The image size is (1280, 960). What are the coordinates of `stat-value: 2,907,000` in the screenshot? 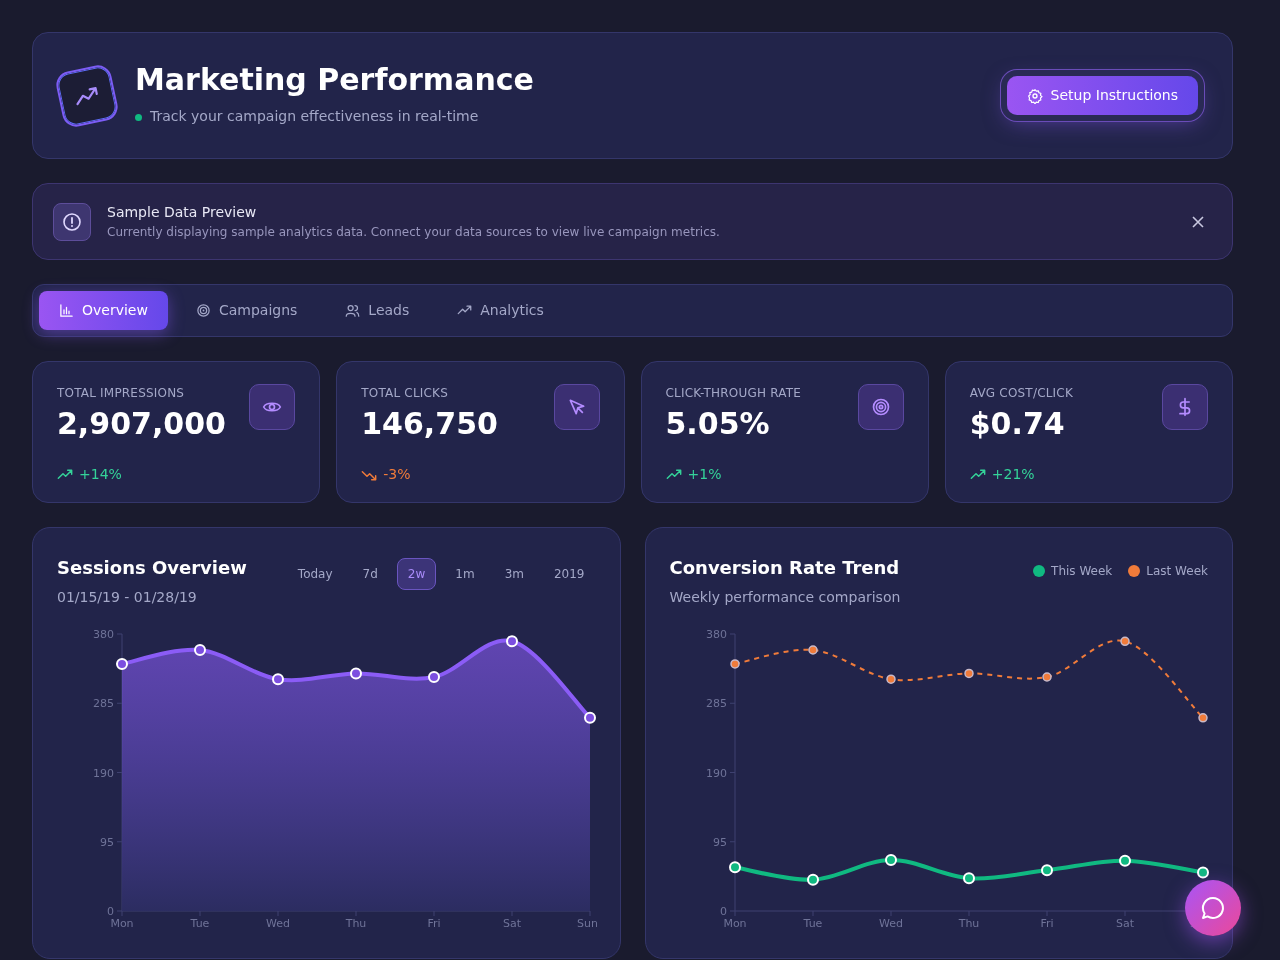 It's located at (141, 424).